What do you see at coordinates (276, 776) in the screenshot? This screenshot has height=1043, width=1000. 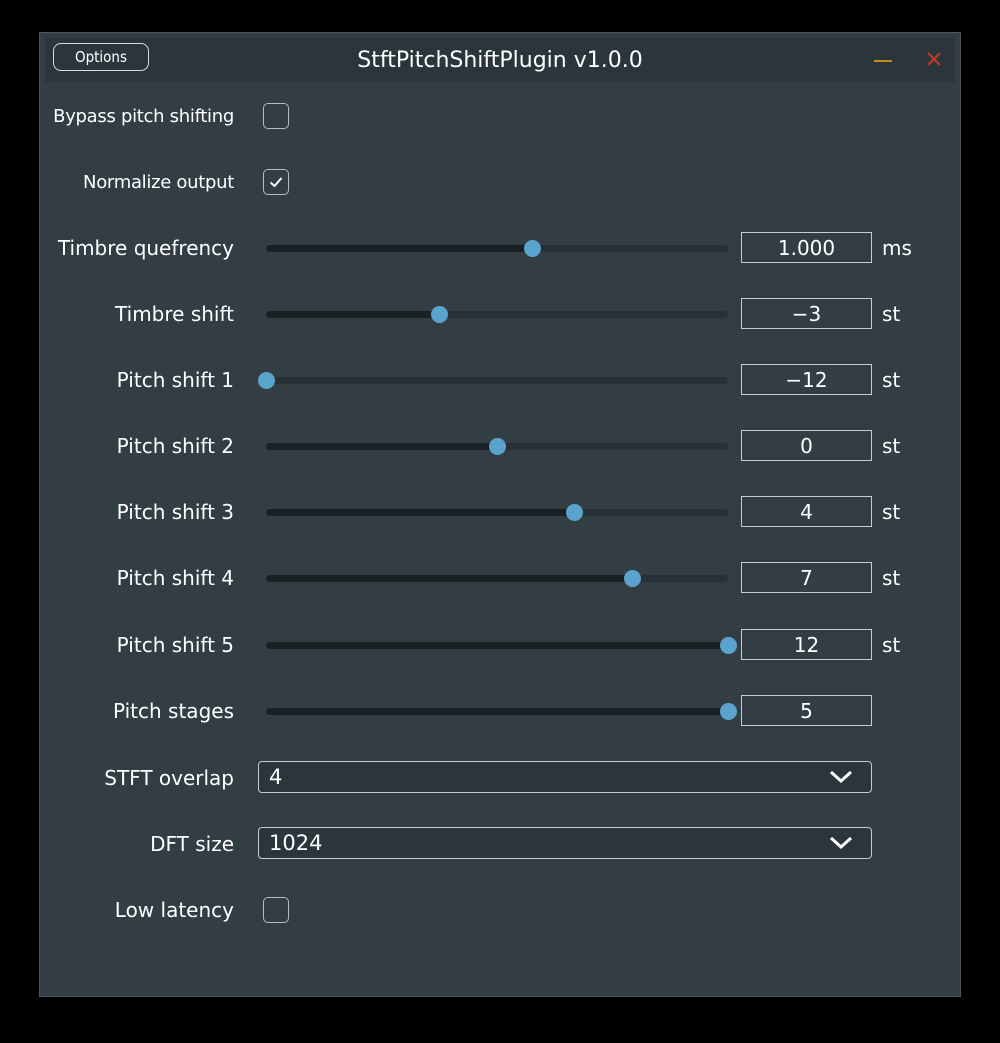 I see `stft-overlap-value: 4` at bounding box center [276, 776].